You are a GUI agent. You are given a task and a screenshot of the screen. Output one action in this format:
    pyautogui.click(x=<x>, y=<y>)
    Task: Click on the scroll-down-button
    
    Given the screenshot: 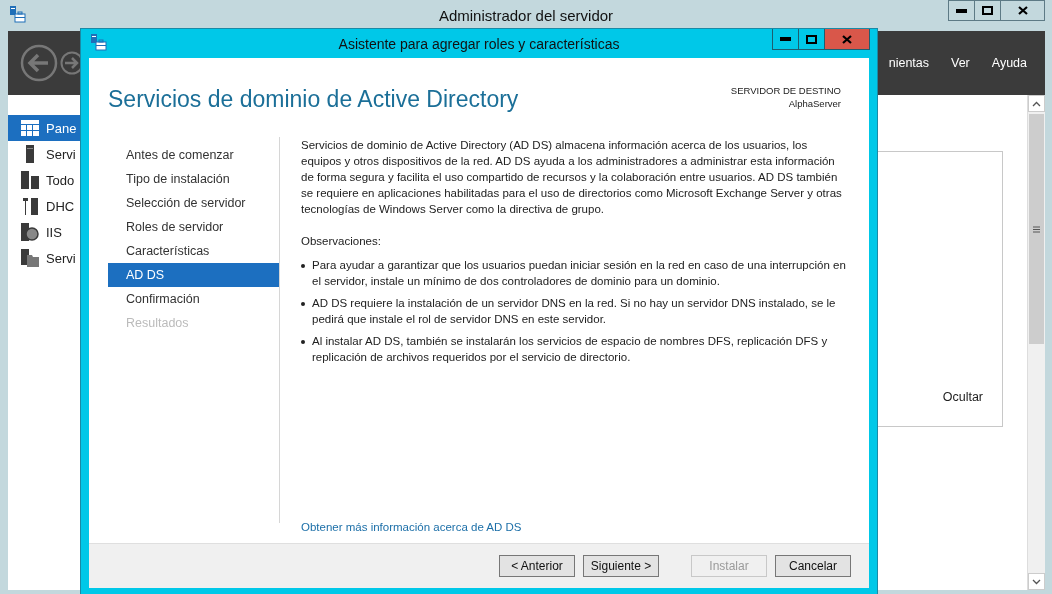 What is the action you would take?
    pyautogui.click(x=1036, y=581)
    